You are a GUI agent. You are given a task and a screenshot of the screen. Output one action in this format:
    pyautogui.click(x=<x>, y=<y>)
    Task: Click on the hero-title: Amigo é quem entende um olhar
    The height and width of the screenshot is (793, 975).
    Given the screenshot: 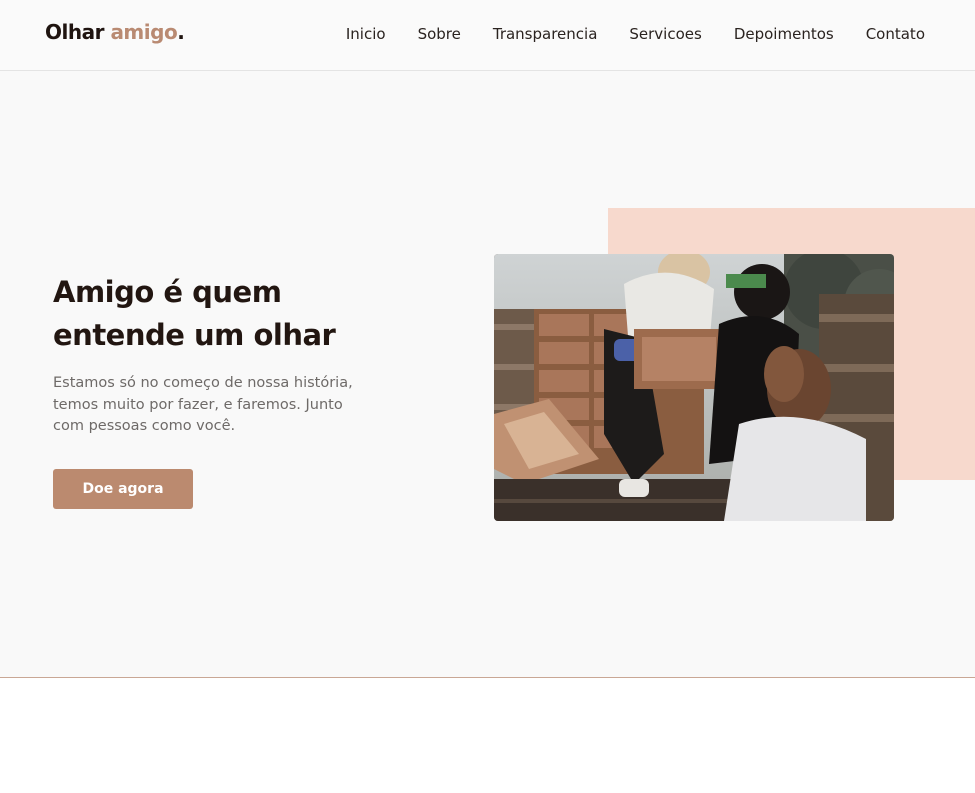 What is the action you would take?
    pyautogui.click(x=194, y=313)
    